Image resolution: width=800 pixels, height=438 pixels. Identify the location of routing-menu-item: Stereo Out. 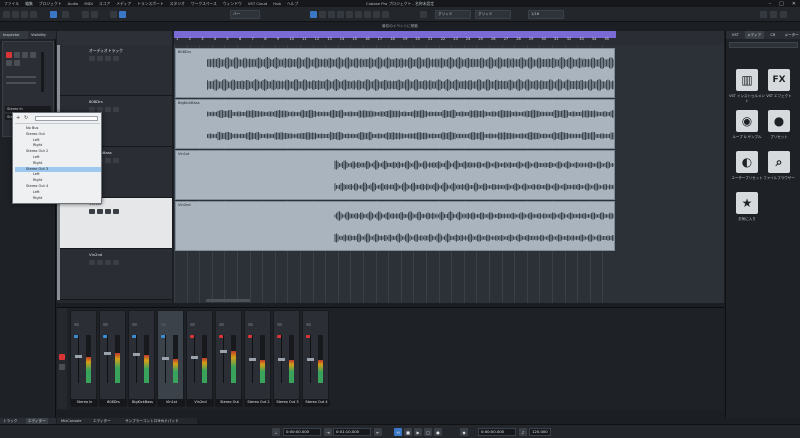
(35, 134).